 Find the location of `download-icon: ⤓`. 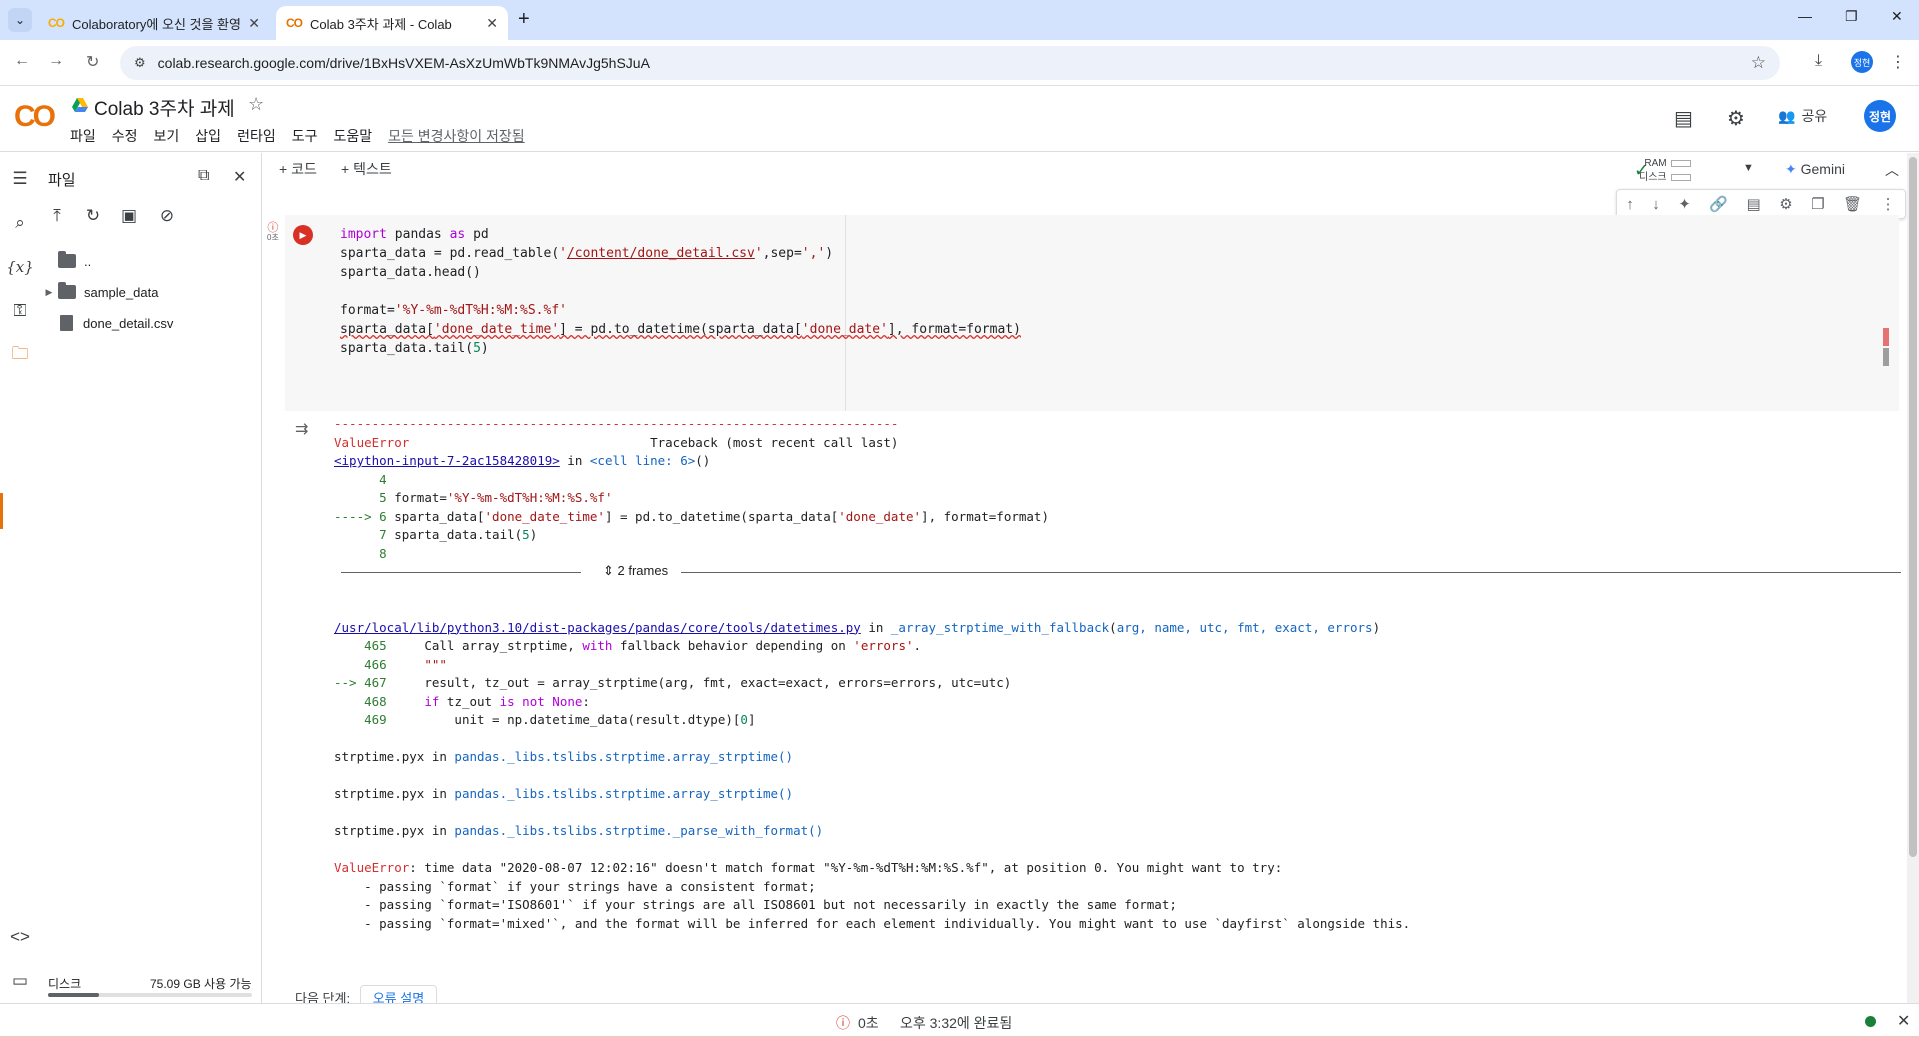

download-icon: ⤓ is located at coordinates (1818, 61).